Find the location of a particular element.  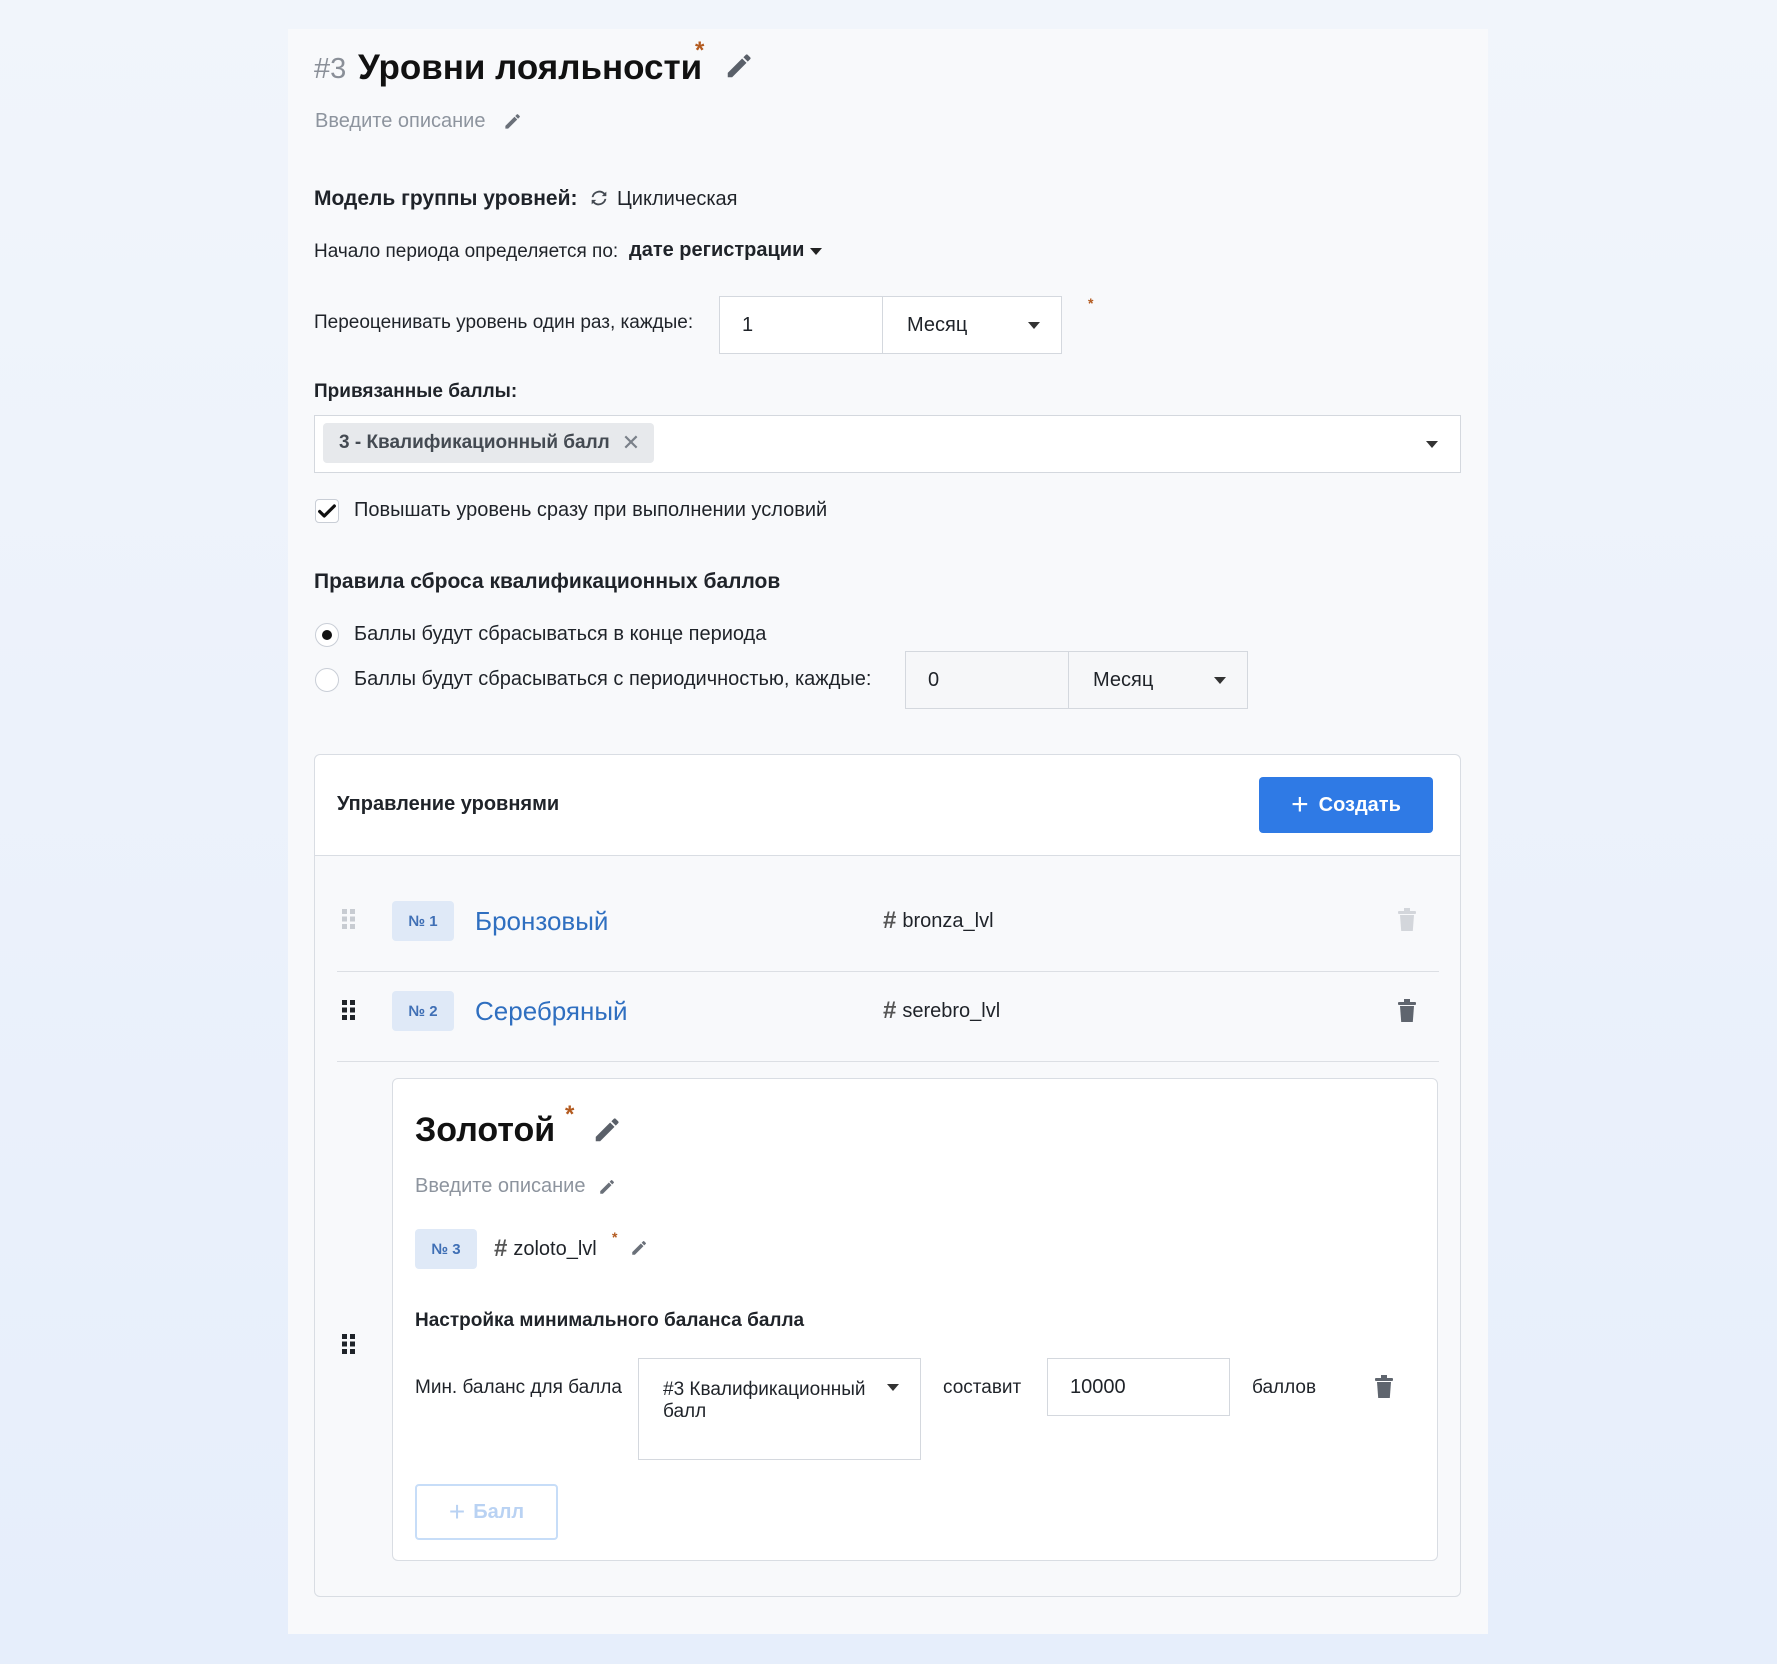

add-point-label: Балл is located at coordinates (499, 1511).